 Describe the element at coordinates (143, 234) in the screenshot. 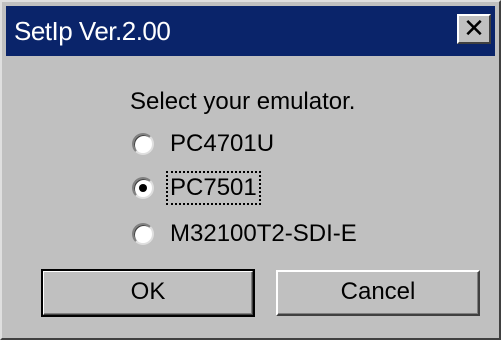

I see `radio-m32100t2-sdi-e` at that location.